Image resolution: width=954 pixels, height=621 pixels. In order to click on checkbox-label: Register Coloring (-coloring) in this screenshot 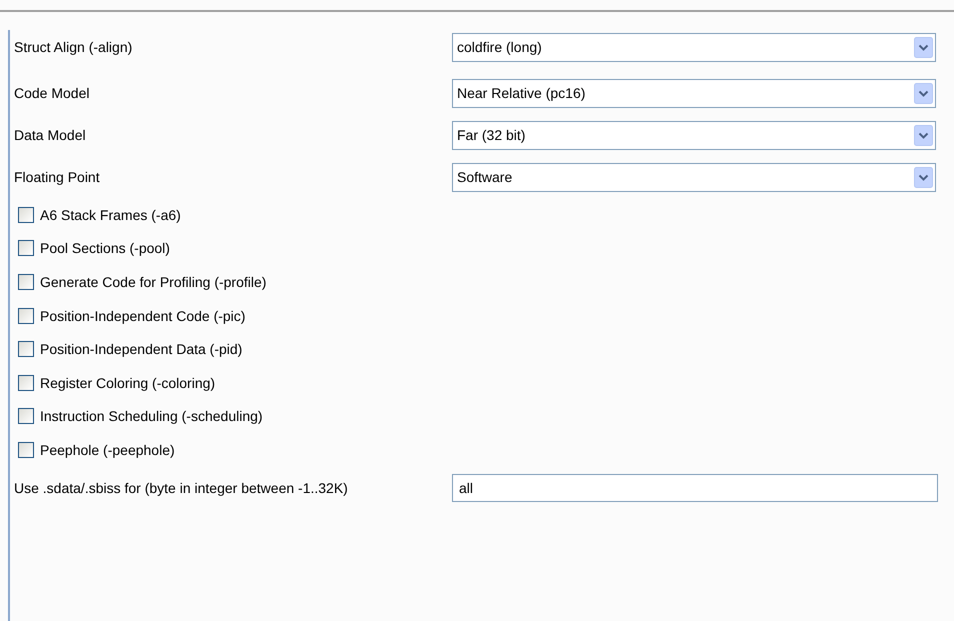, I will do `click(128, 382)`.